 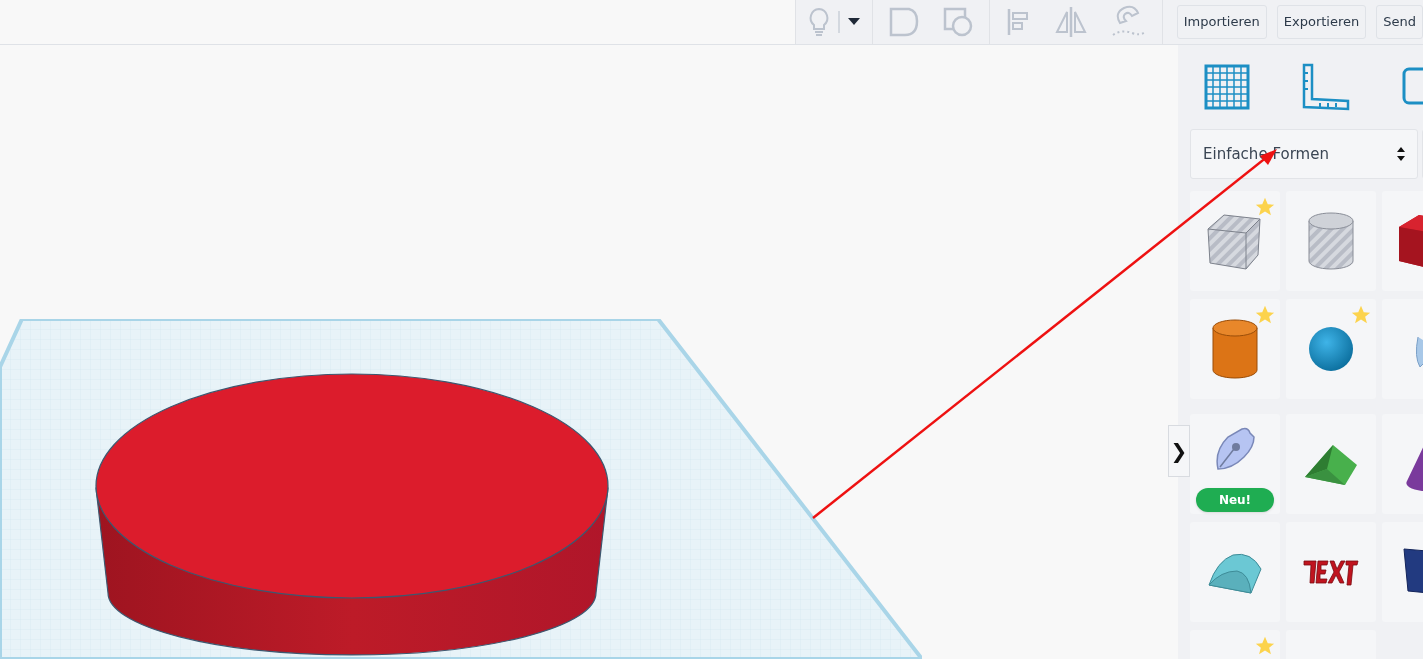 I want to click on mirror-icon, so click(x=1070, y=22).